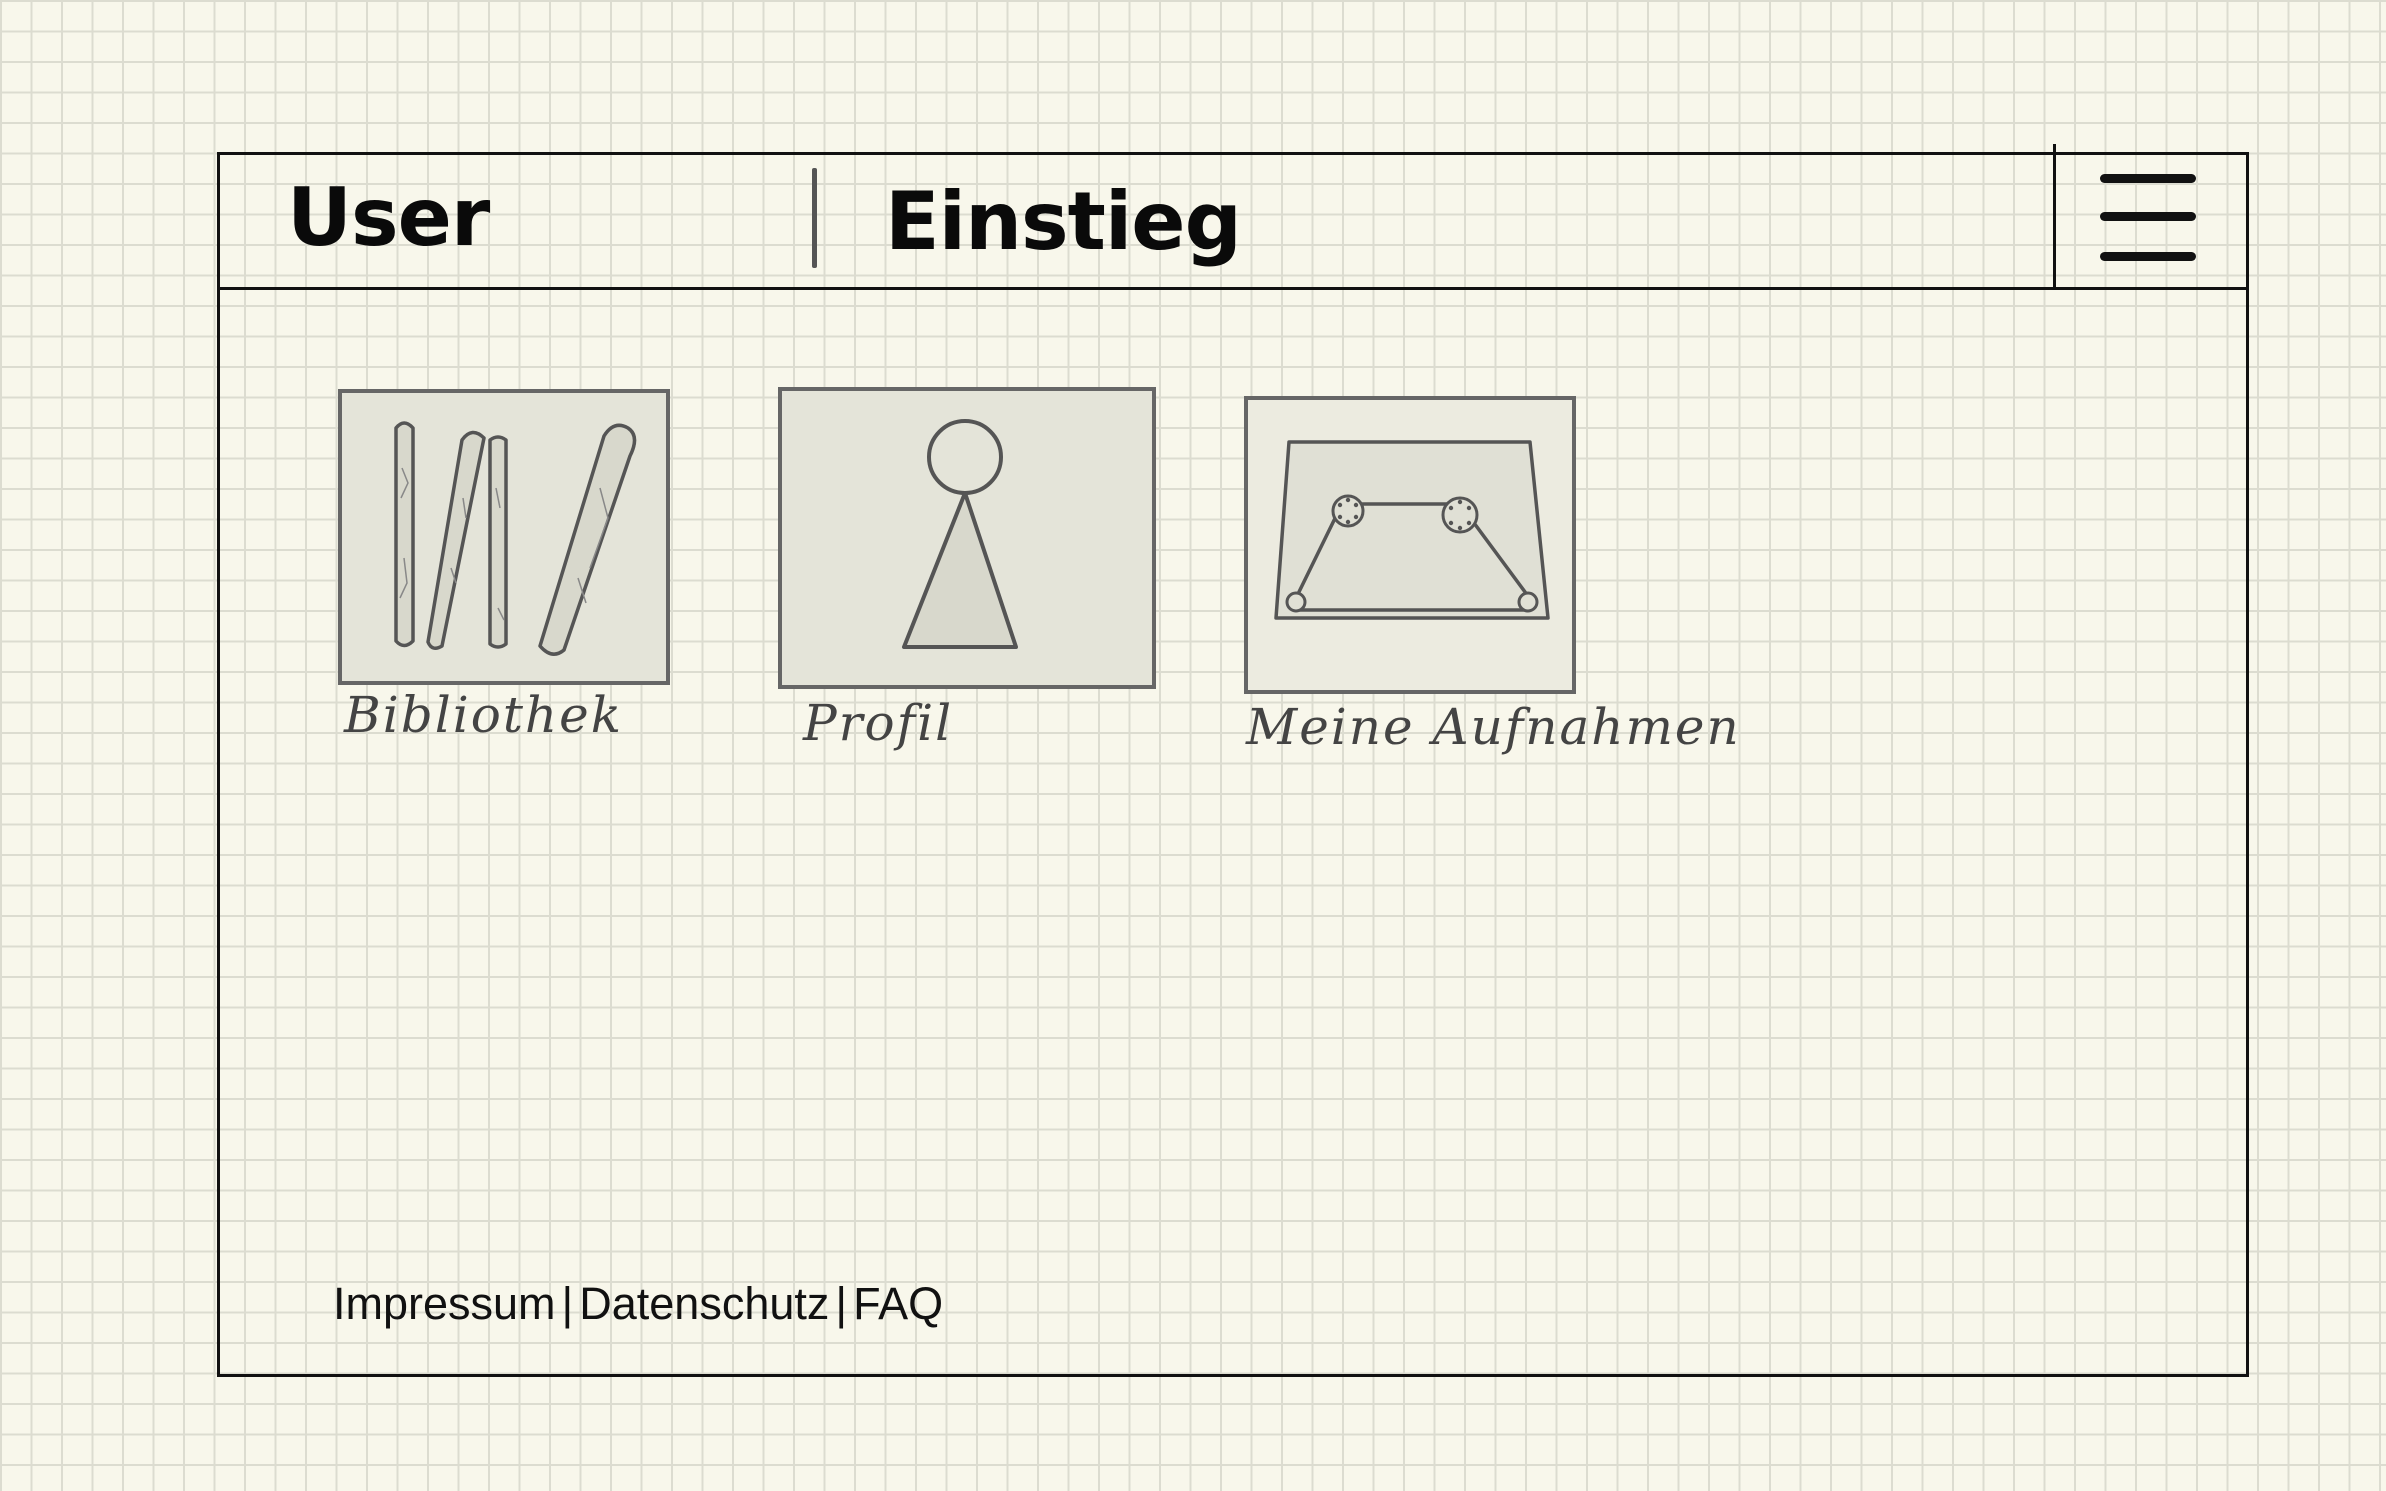 Image resolution: width=2386 pixels, height=1491 pixels. I want to click on footer-link-datenschutz: Datenschutz, so click(704, 1303).